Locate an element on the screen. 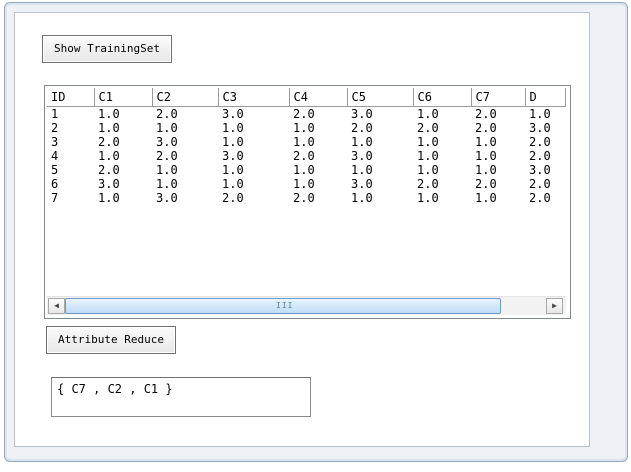 The width and height of the screenshot is (631, 472). table-row: 4 1.0 2.0 3.0 2.0 3.0 1.0 1.0 2.0 is located at coordinates (306, 156).